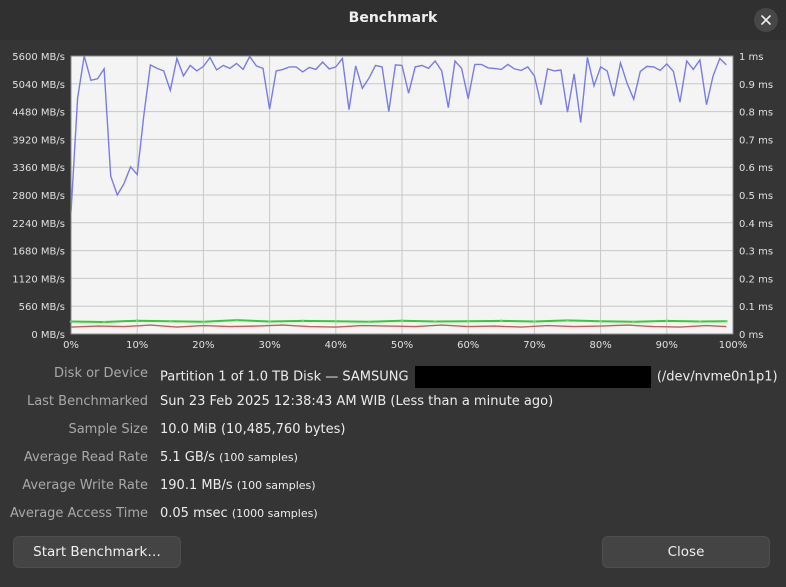  I want to click on write-rate-value: 190.1 MB/s (100 samples), so click(238, 485).